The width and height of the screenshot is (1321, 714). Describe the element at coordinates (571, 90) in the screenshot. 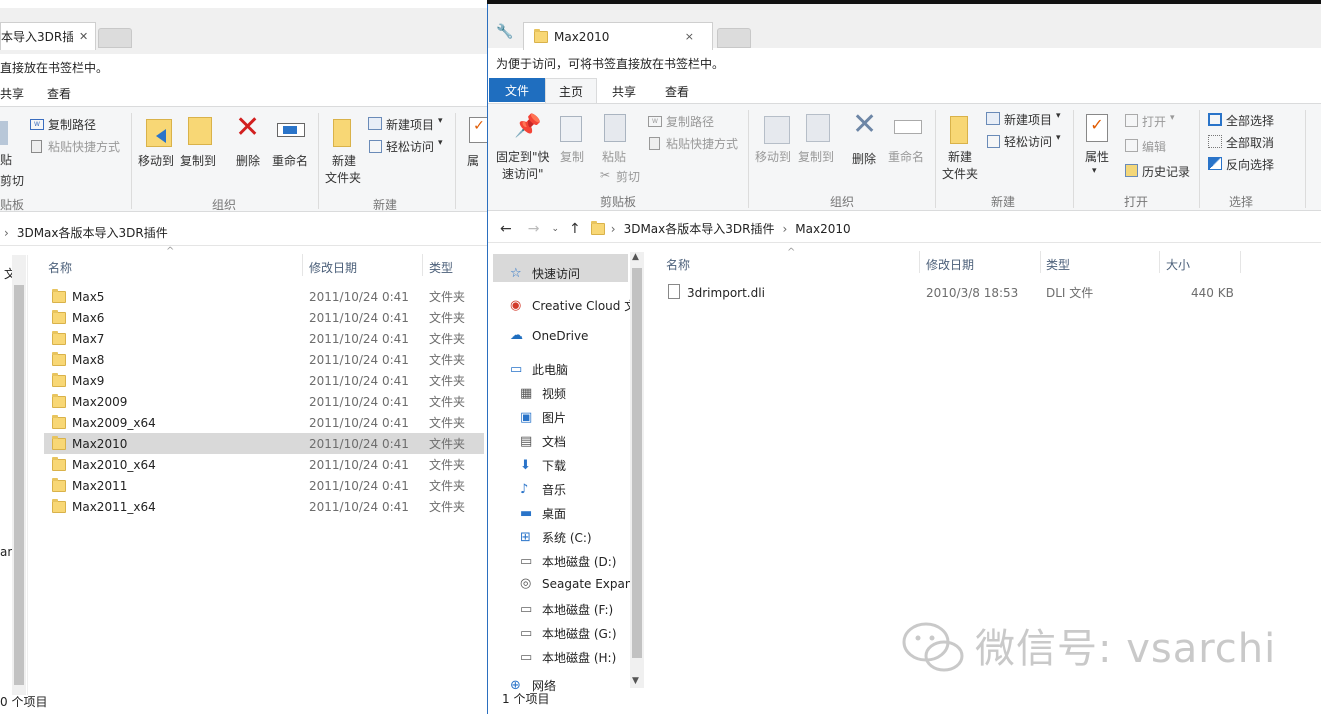

I see `tab-home: 主页` at that location.